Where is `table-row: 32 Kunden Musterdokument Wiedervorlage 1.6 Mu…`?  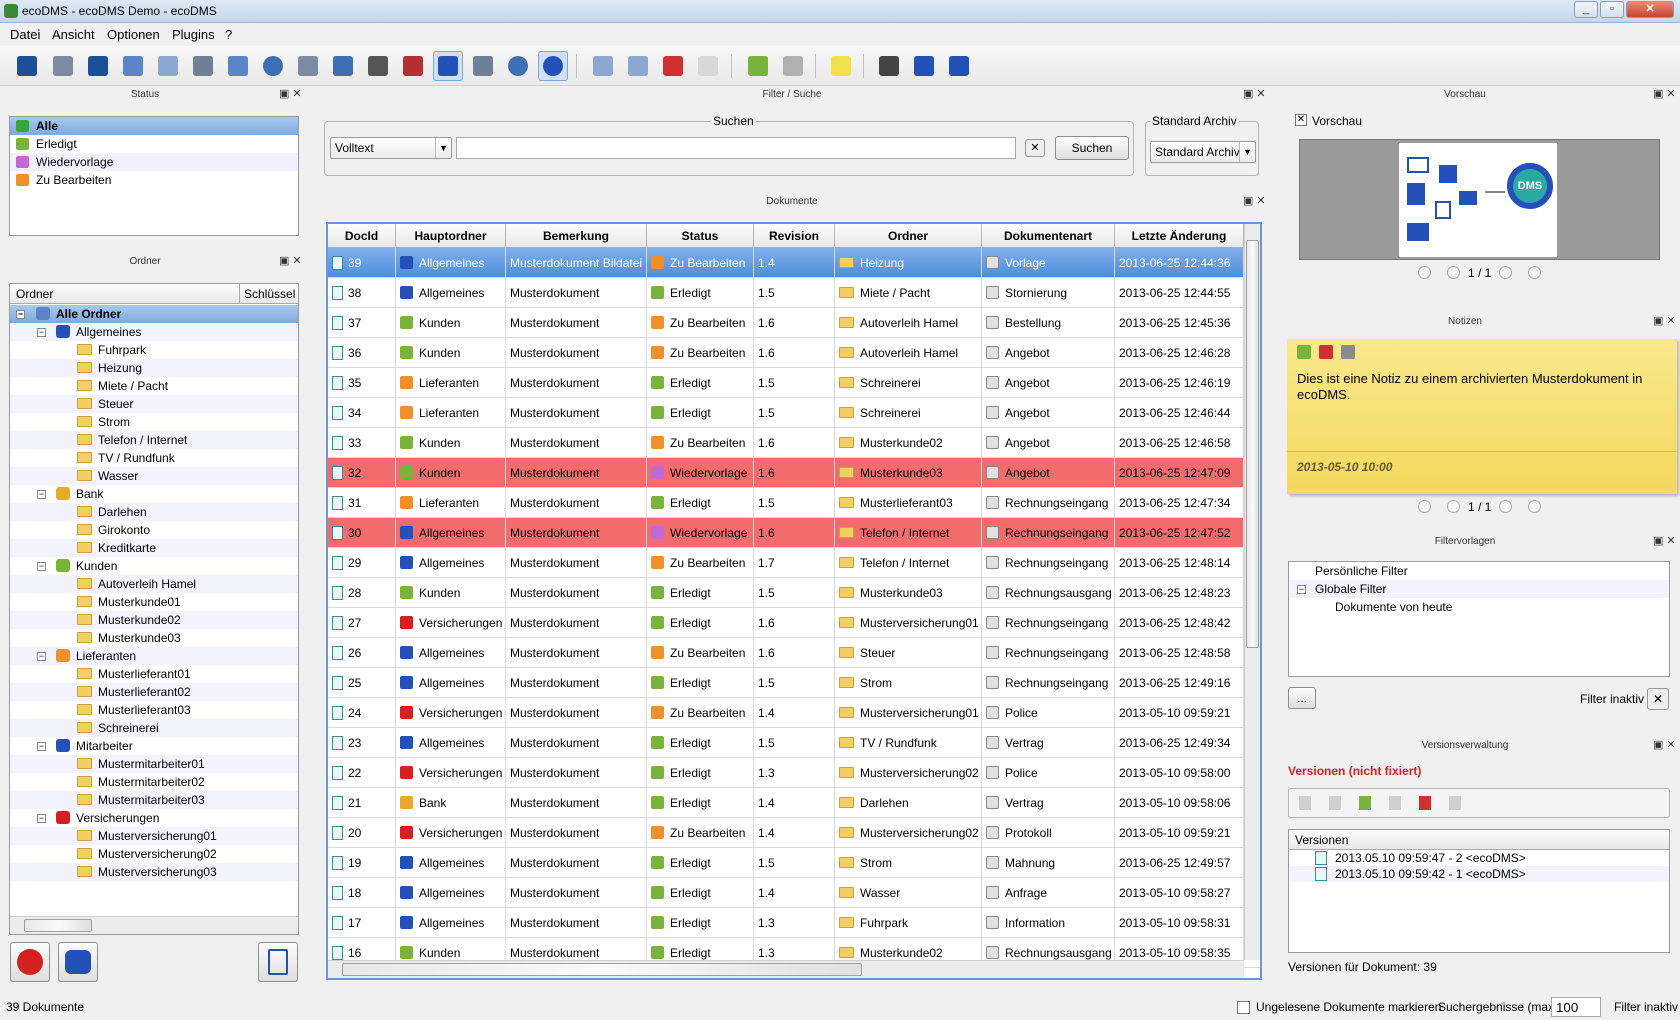
table-row: 32 Kunden Musterdokument Wiedervorlage 1.6 Mu… is located at coordinates (794, 473).